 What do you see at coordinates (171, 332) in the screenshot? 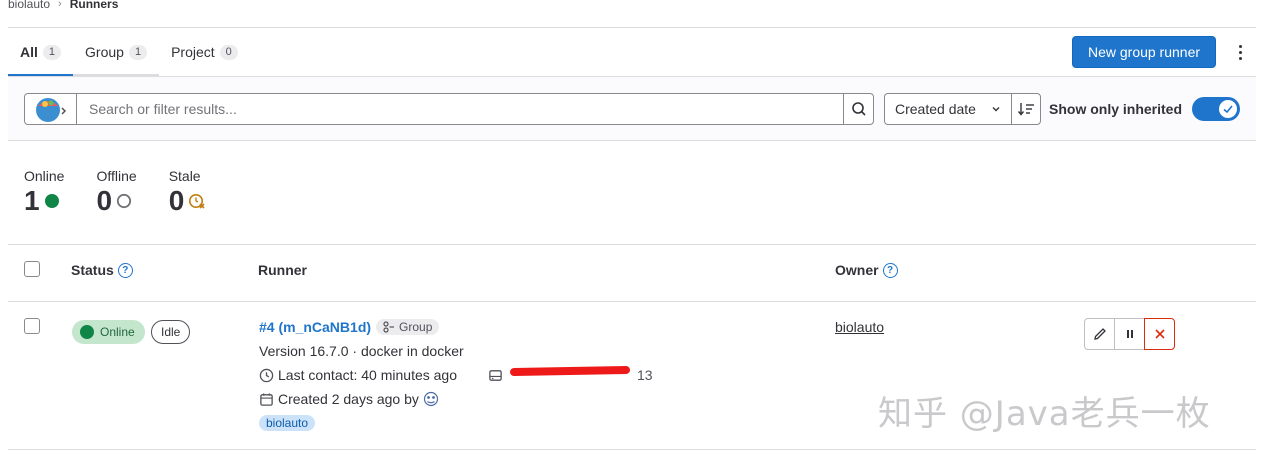
I see `status-badge-idle: Idle` at bounding box center [171, 332].